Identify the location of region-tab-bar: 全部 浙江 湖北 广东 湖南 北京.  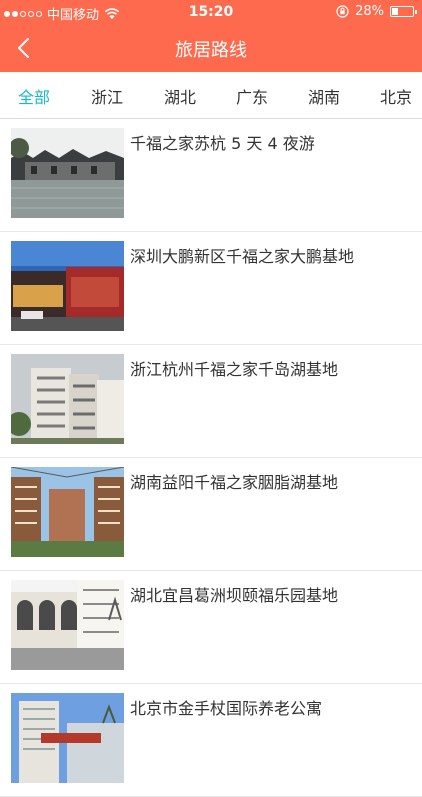
(211, 95).